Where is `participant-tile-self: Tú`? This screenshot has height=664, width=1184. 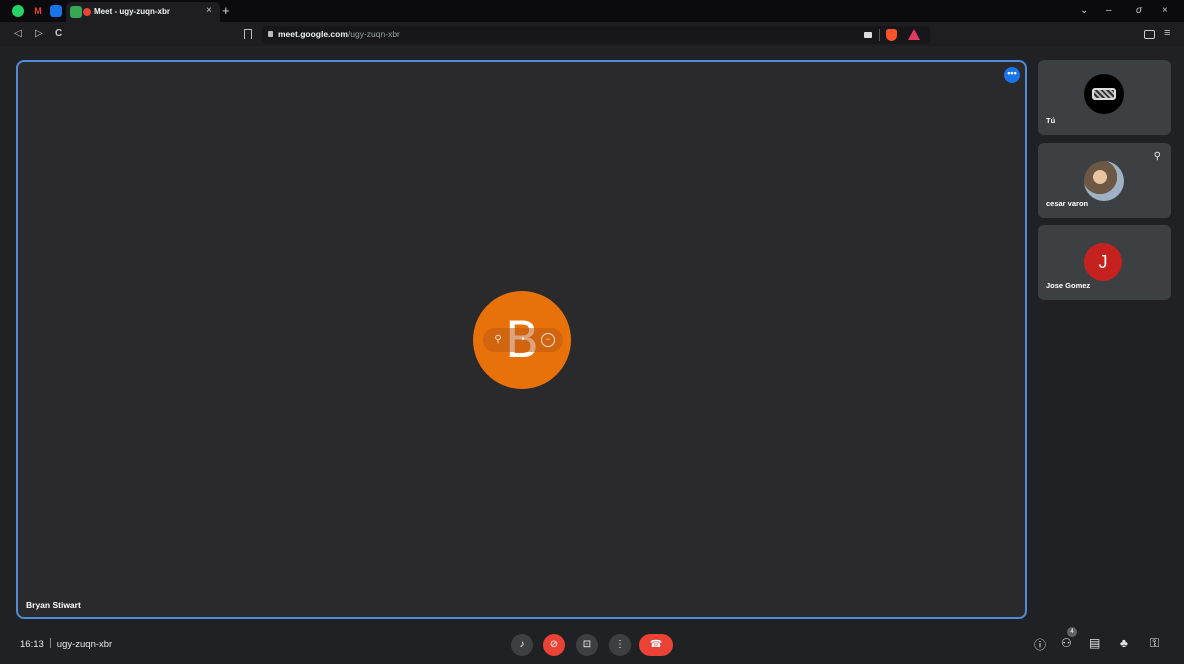 participant-tile-self: Tú is located at coordinates (1104, 97).